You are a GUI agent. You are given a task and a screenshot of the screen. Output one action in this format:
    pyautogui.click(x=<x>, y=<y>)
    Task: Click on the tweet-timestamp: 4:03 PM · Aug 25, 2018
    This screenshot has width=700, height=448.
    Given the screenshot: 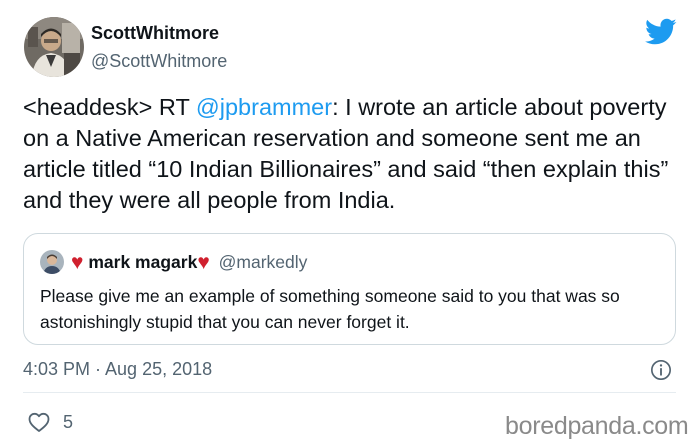 What is the action you would take?
    pyautogui.click(x=117, y=369)
    